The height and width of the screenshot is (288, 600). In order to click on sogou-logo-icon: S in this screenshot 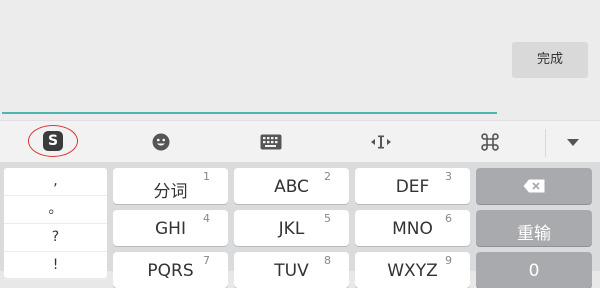, I will do `click(53, 141)`.